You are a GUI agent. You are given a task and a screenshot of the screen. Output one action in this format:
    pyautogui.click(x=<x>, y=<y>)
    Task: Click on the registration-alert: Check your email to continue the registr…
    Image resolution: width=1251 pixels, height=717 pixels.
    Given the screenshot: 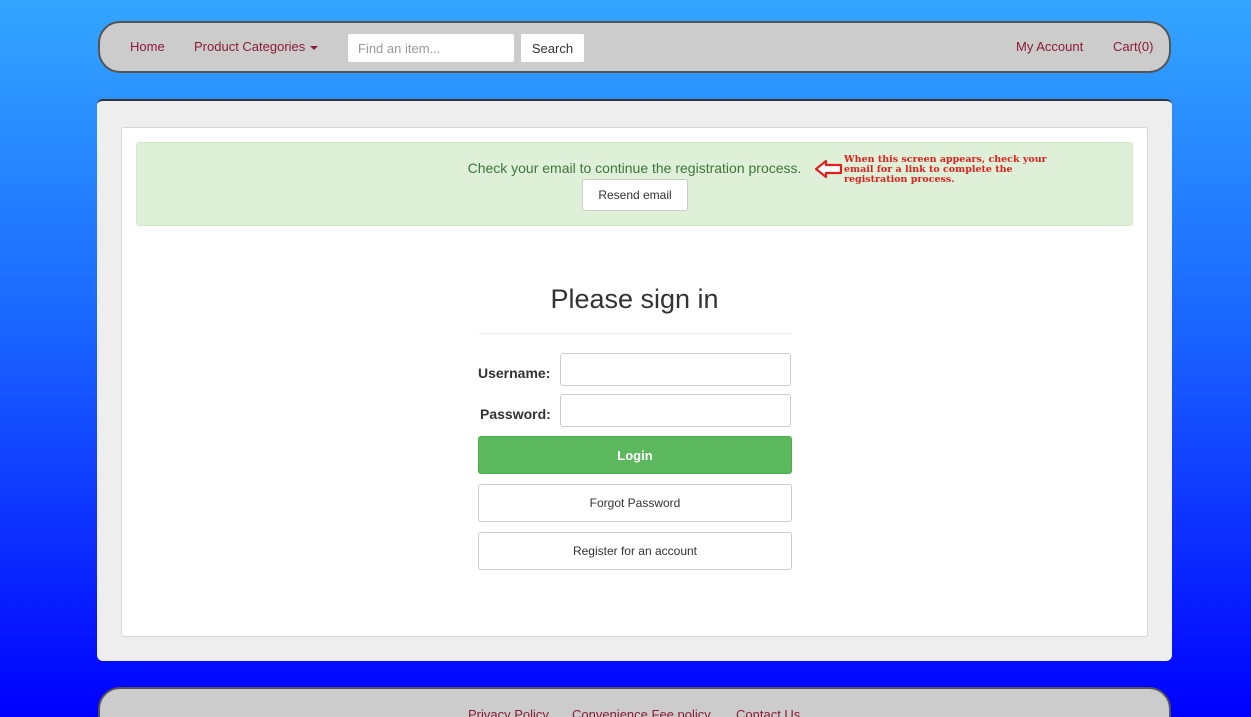 What is the action you would take?
    pyautogui.click(x=634, y=184)
    